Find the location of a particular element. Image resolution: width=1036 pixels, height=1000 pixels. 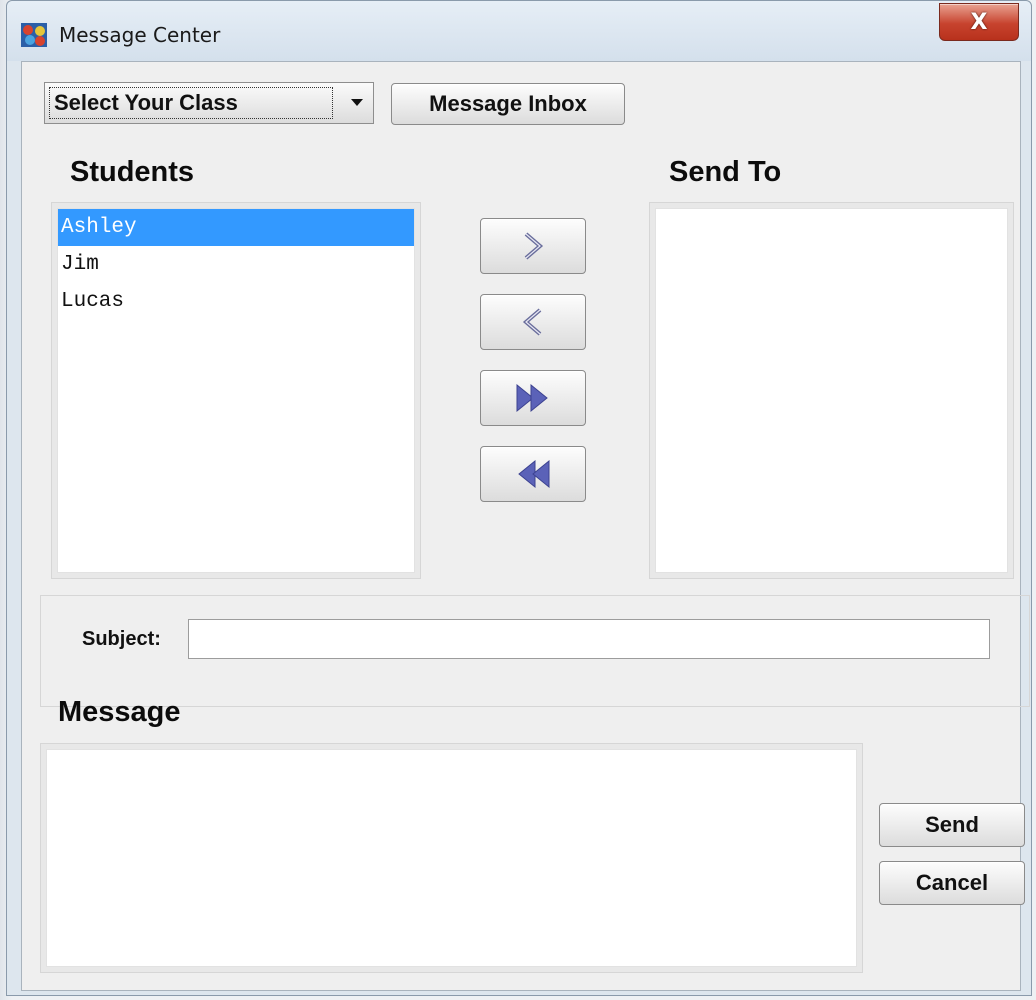

students-list: Ashley Jim Lucas is located at coordinates (236, 390).